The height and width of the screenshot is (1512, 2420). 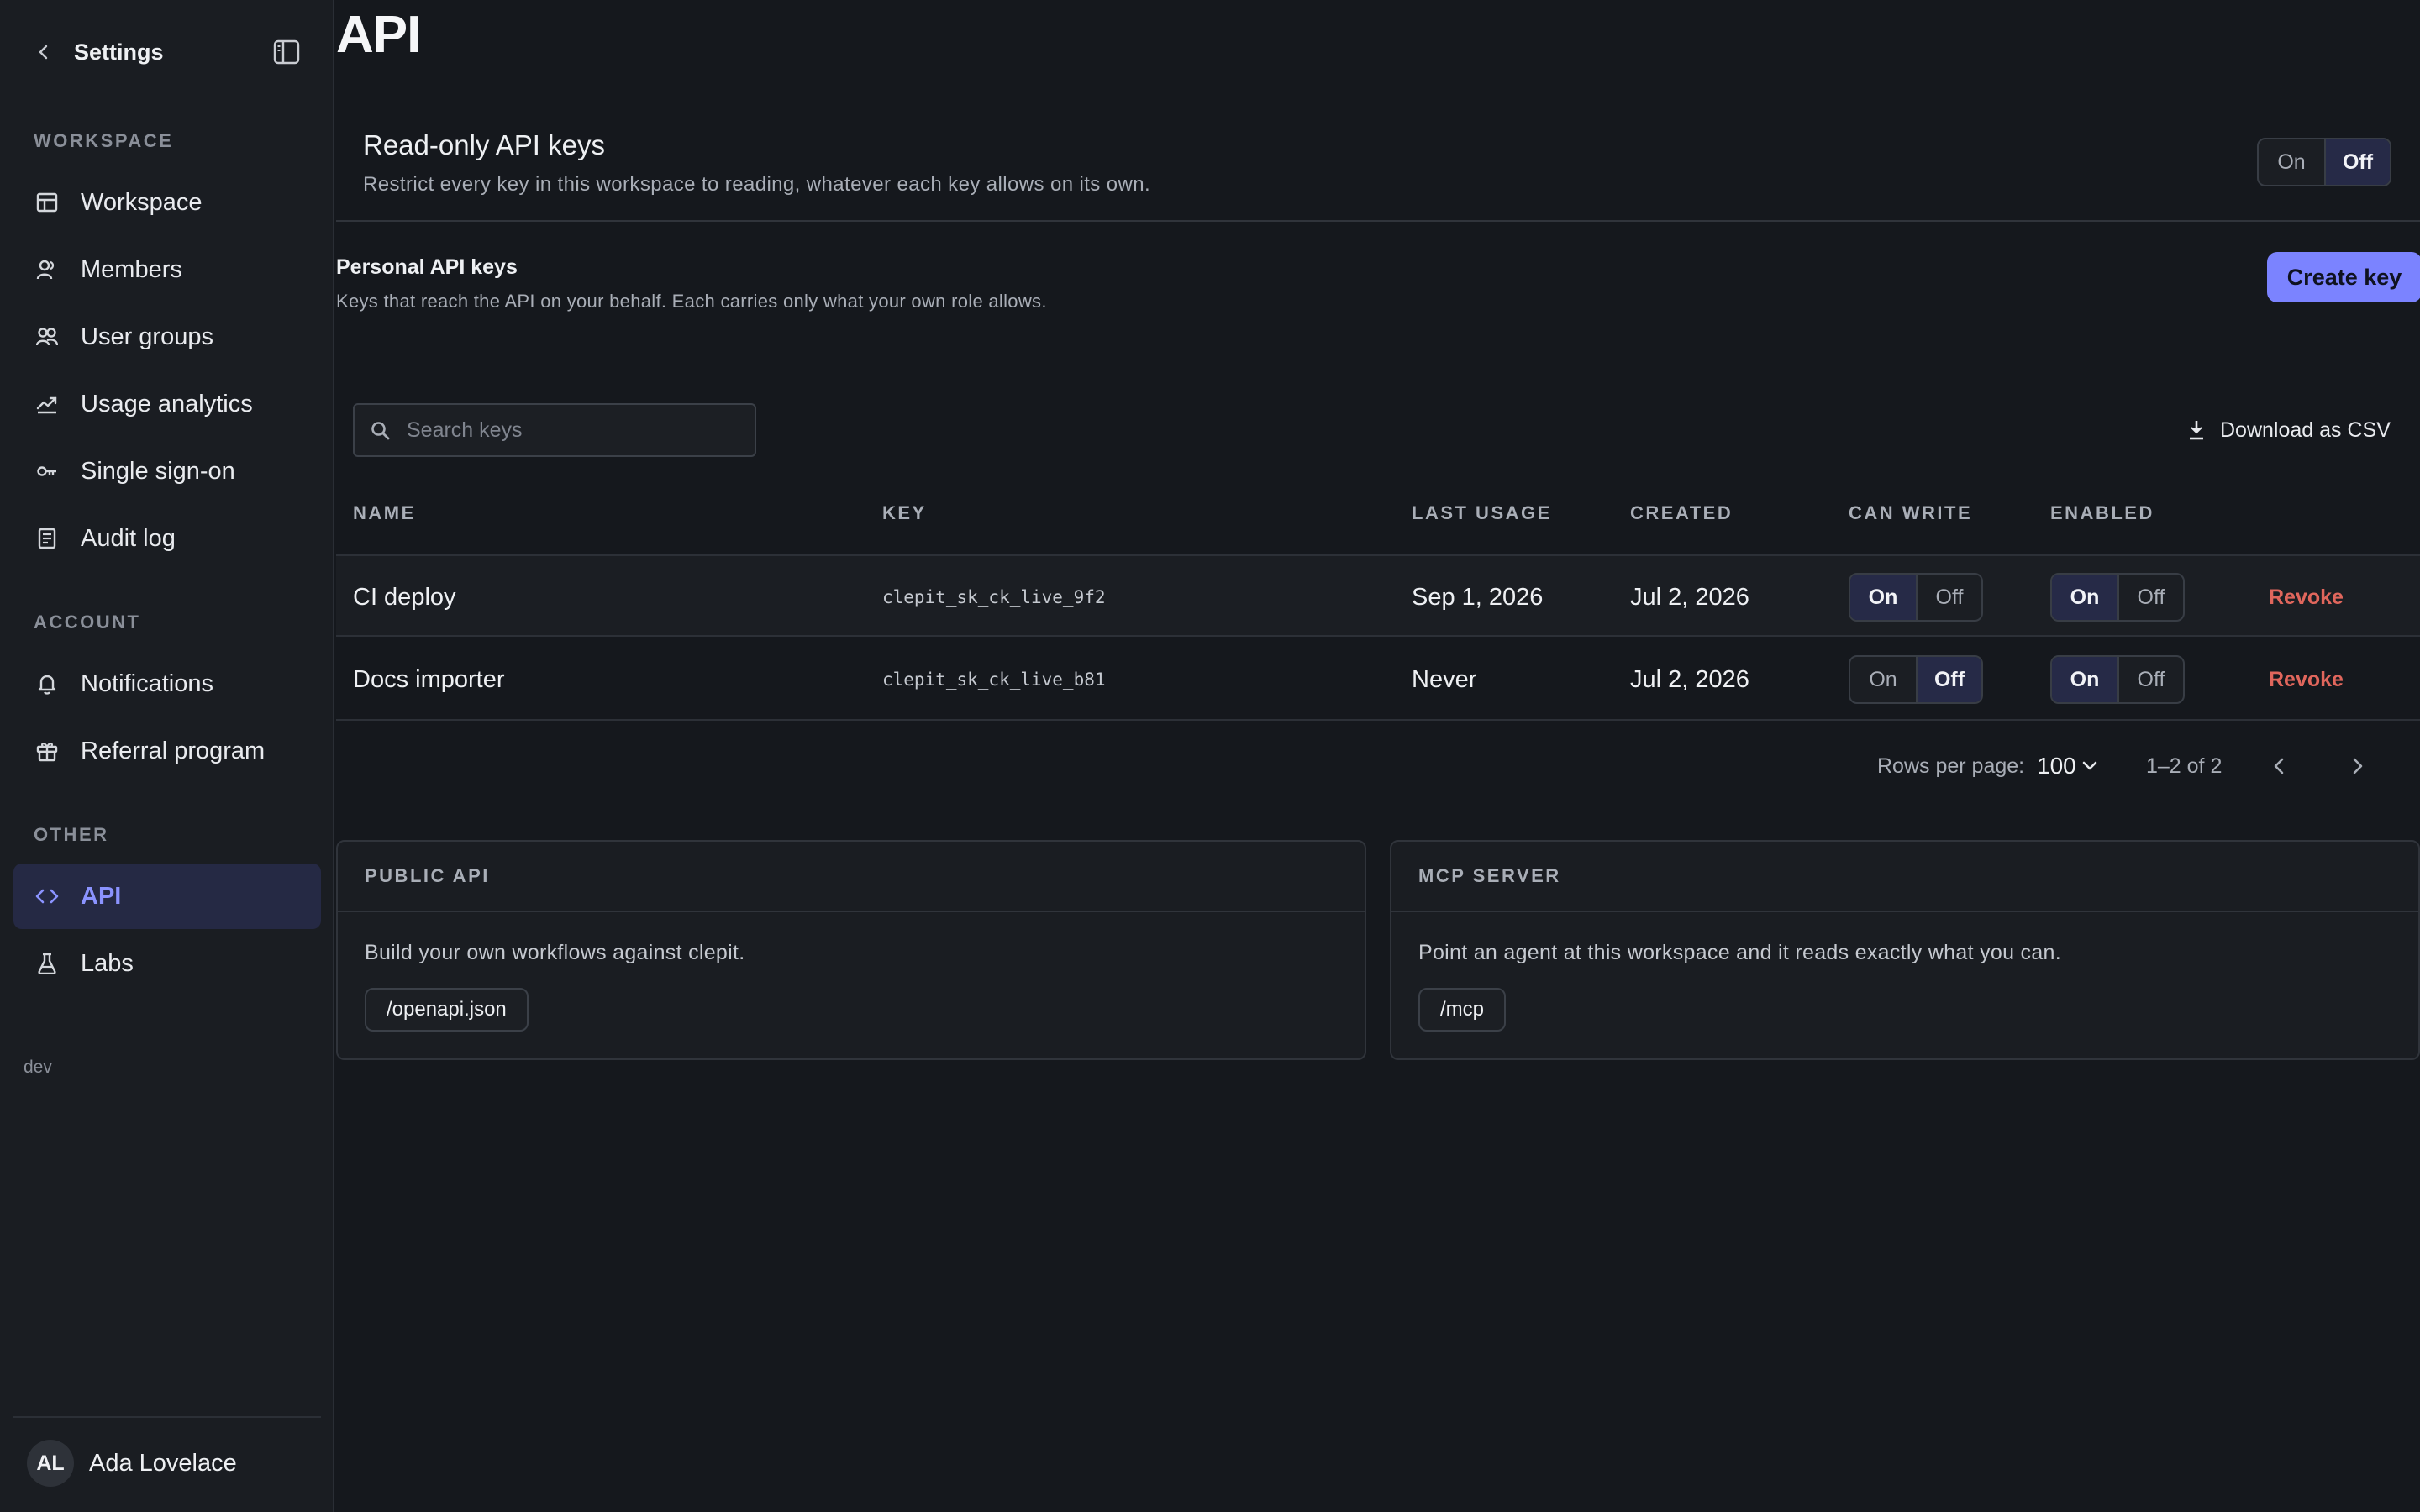 I want to click on user-icon, so click(x=47, y=269).